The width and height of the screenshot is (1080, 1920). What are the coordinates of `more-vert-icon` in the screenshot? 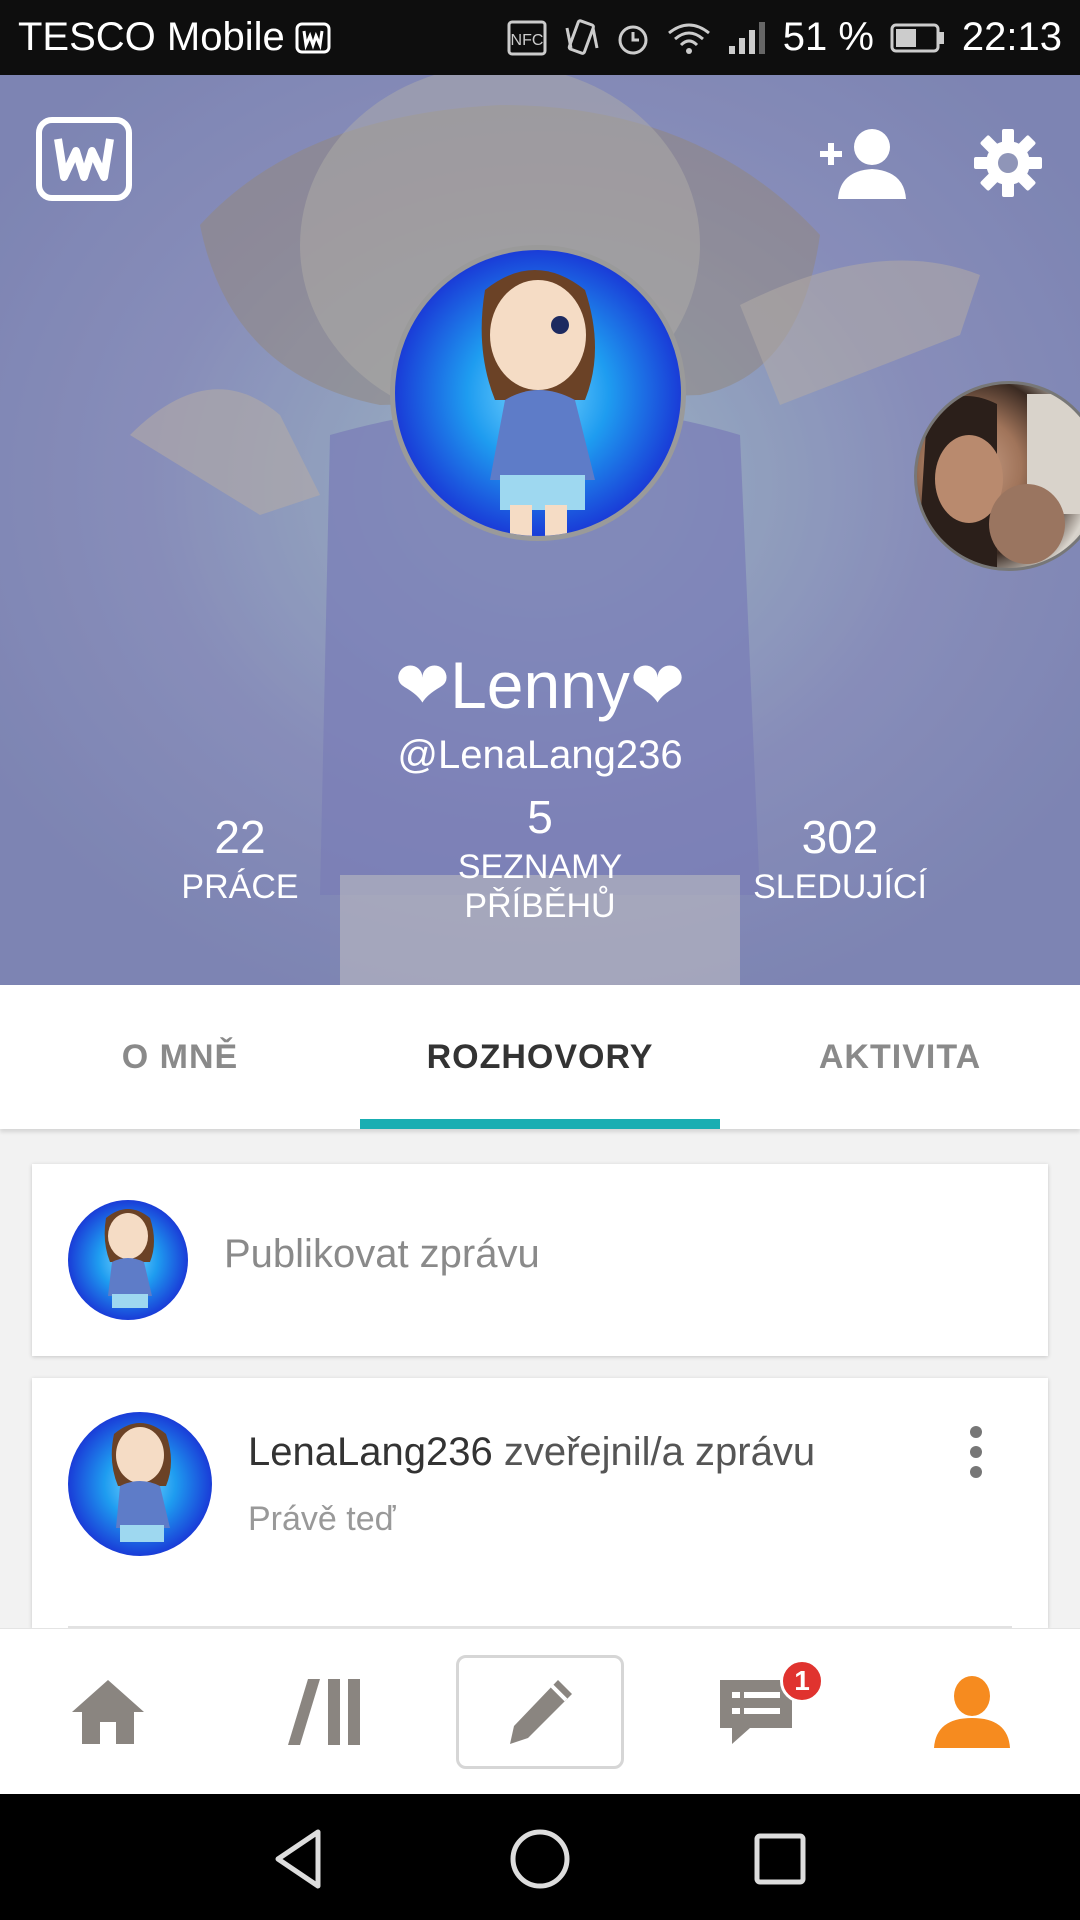 It's located at (976, 1432).